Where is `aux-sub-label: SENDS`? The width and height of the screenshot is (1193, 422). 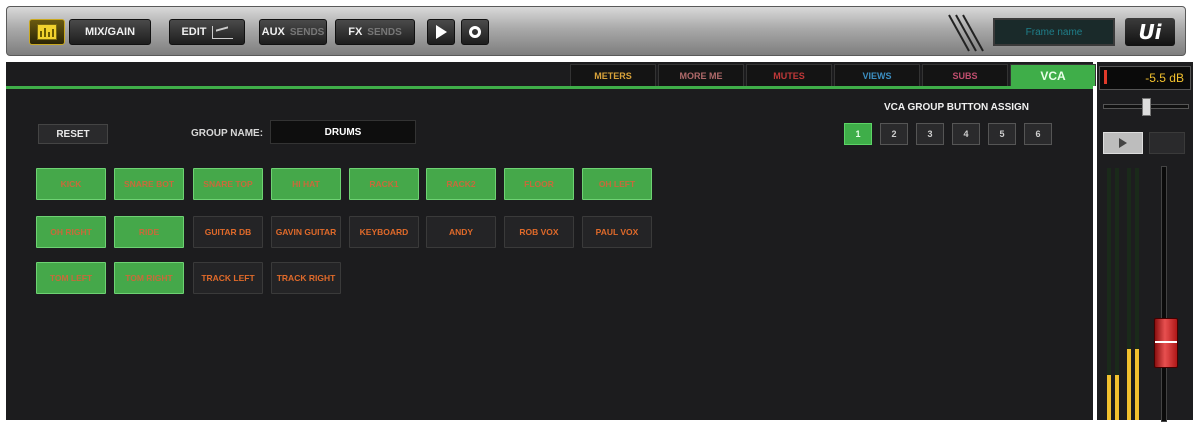 aux-sub-label: SENDS is located at coordinates (307, 32).